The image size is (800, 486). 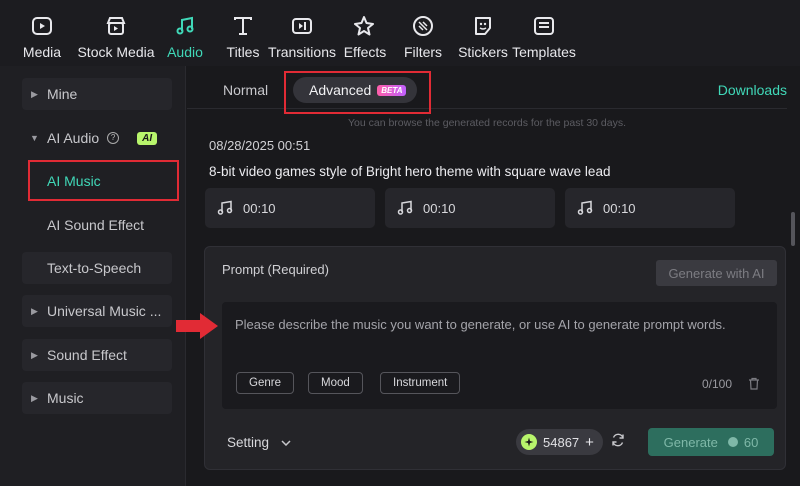 I want to click on refresh-icon, so click(x=618, y=440).